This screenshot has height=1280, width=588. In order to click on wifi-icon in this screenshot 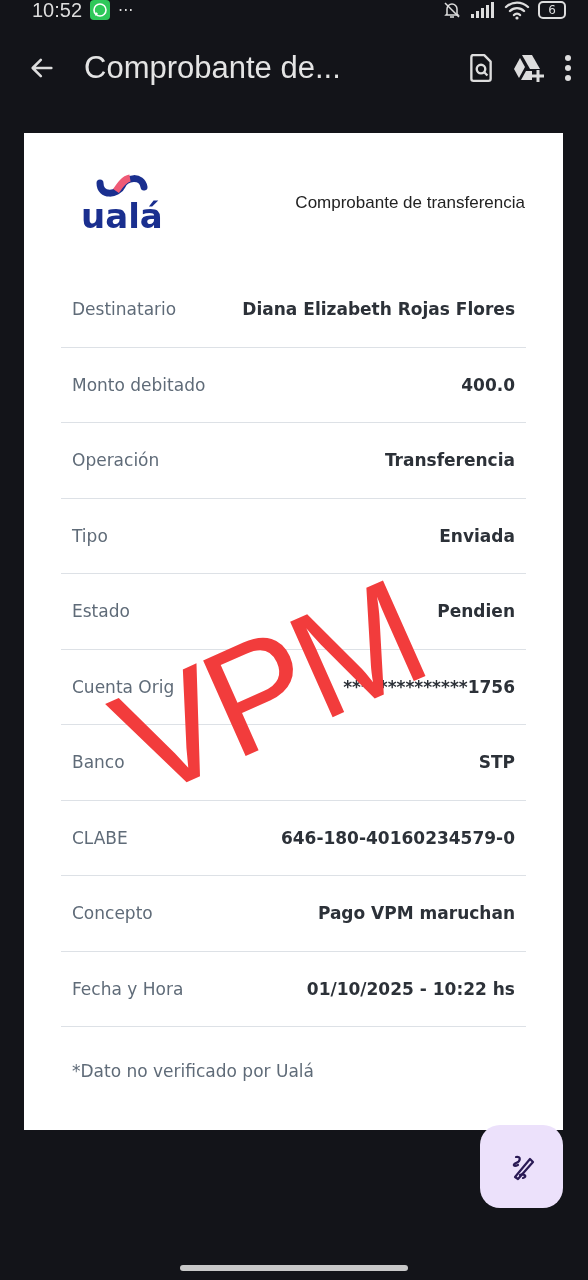, I will do `click(517, 10)`.